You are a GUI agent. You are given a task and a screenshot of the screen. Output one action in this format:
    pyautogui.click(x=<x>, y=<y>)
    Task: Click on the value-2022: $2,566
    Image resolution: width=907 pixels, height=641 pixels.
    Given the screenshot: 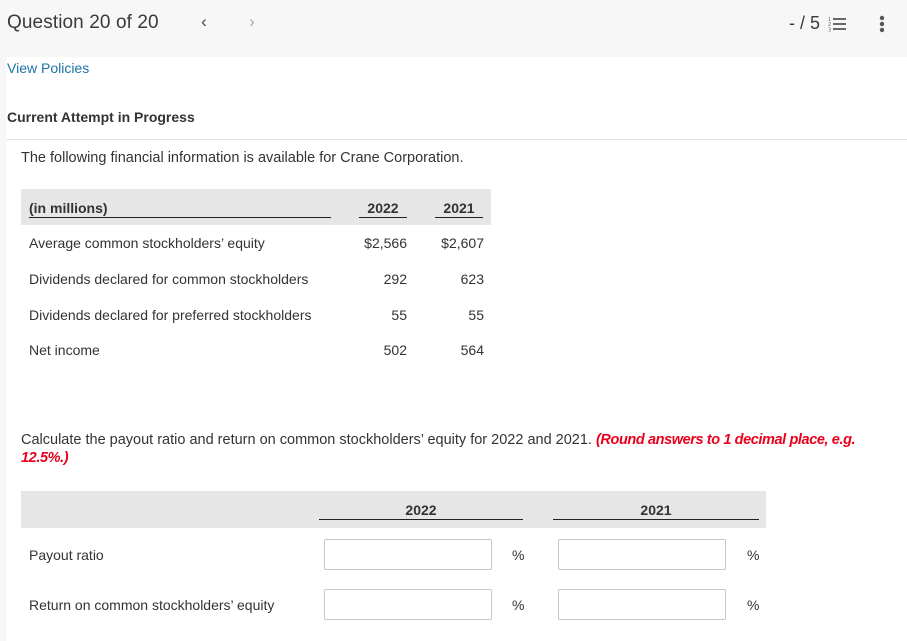 What is the action you would take?
    pyautogui.click(x=385, y=243)
    